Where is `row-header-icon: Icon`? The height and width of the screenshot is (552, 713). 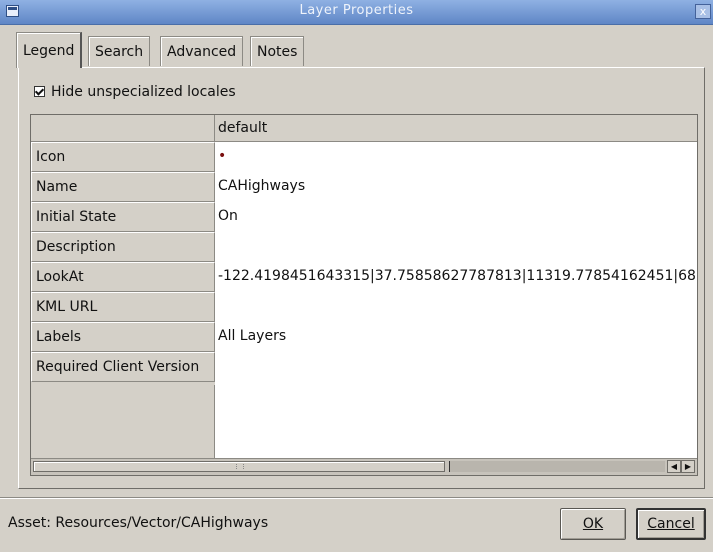
row-header-icon: Icon is located at coordinates (123, 157).